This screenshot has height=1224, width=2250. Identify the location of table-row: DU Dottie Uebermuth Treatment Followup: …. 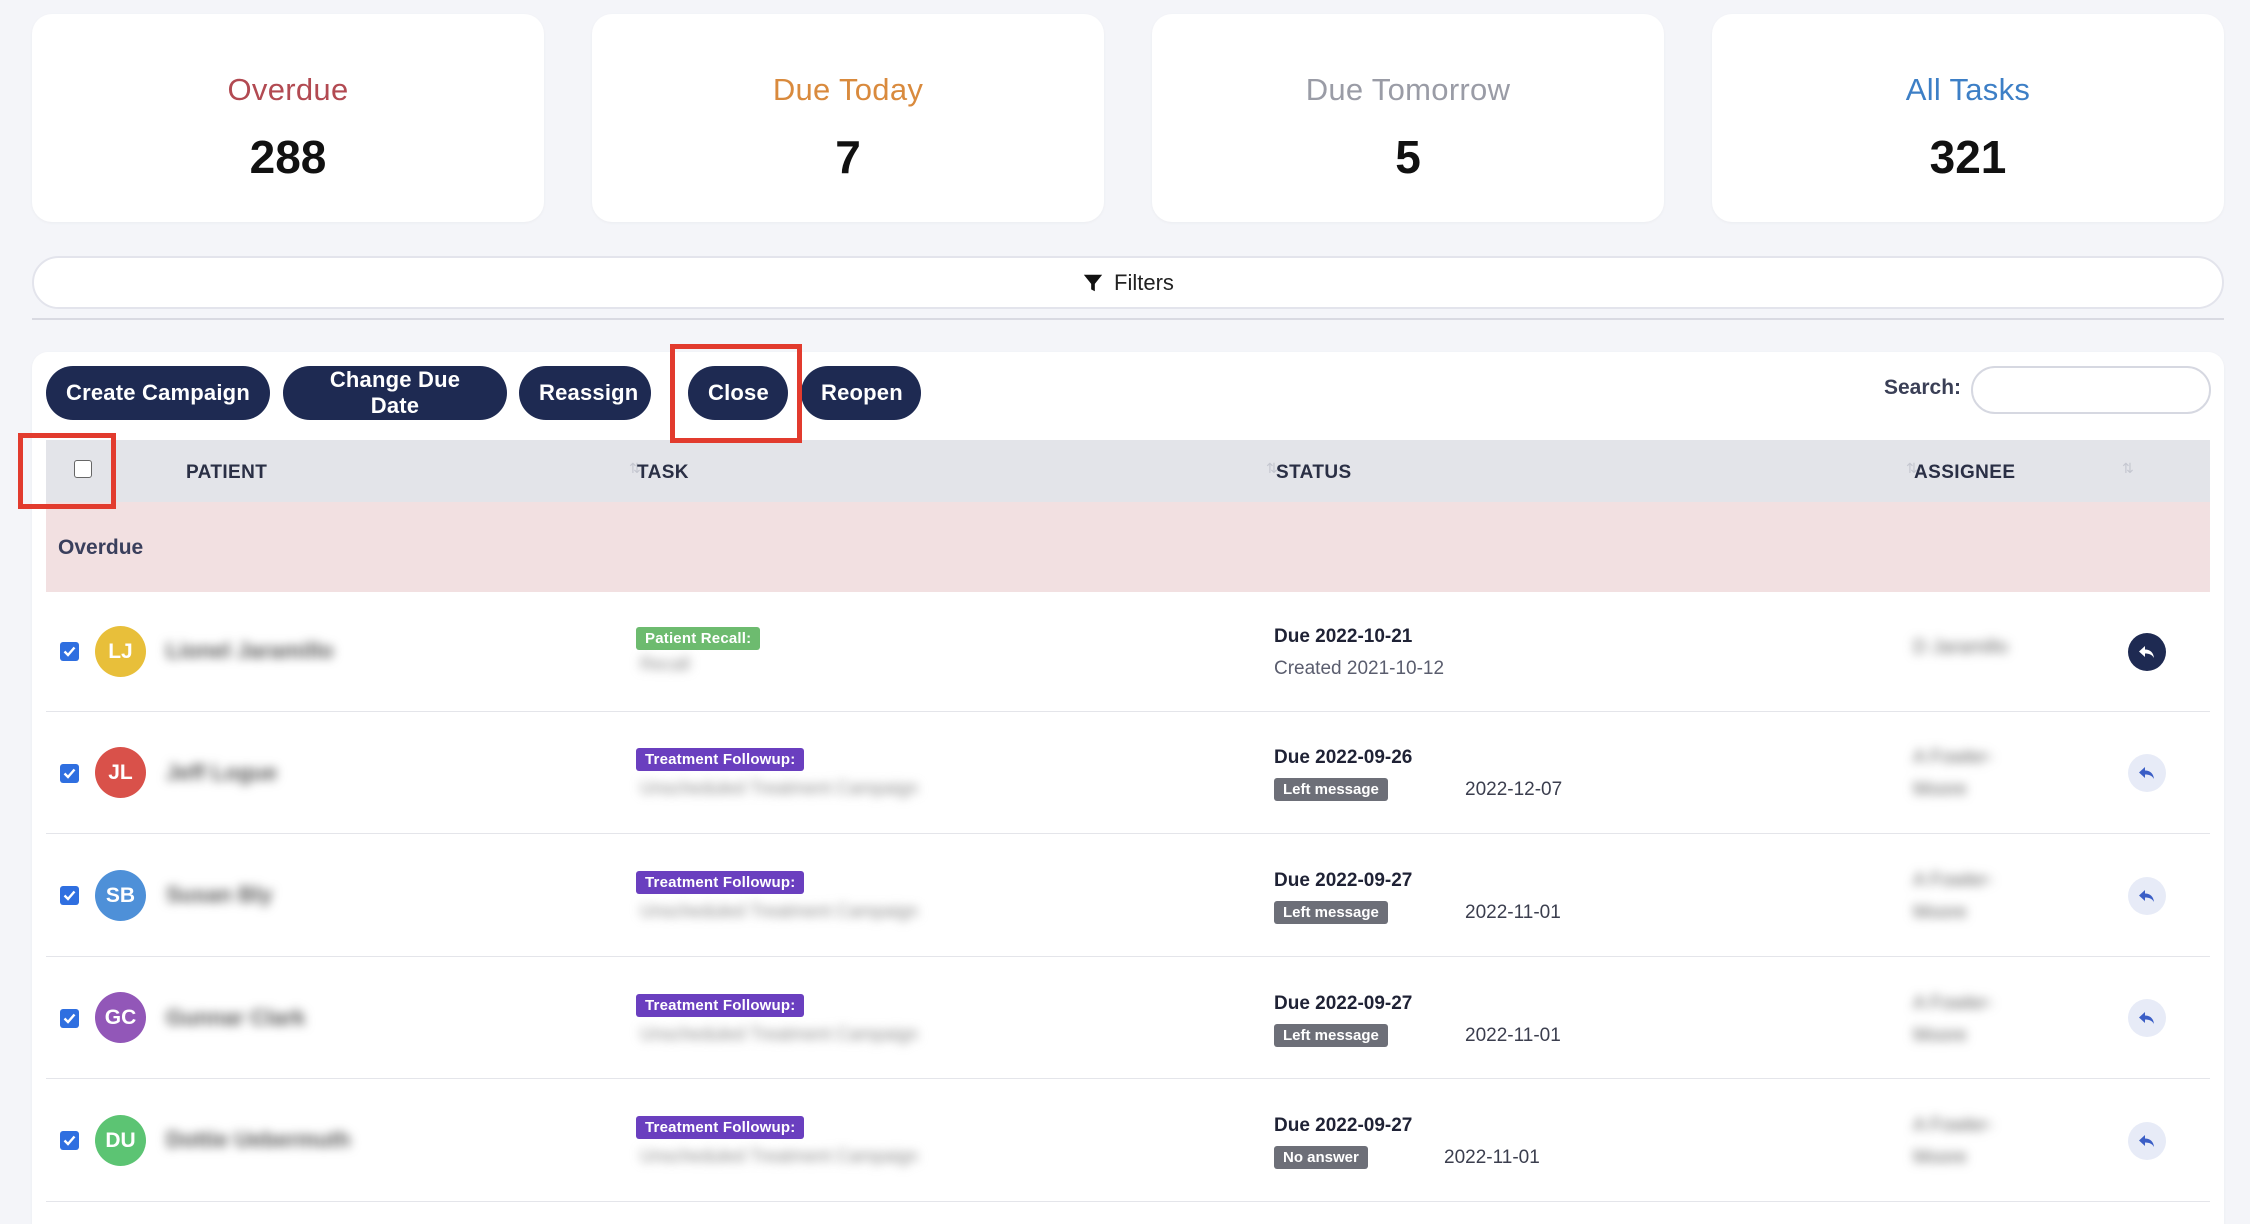
(1128, 1140).